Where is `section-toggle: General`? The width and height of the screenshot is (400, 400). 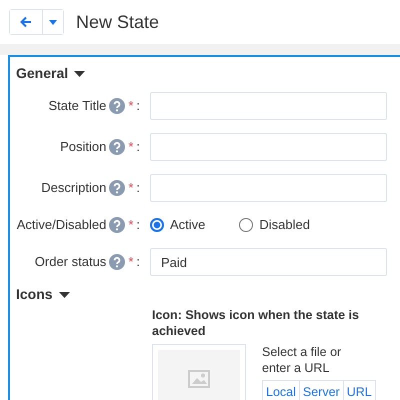 section-toggle: General is located at coordinates (51, 73).